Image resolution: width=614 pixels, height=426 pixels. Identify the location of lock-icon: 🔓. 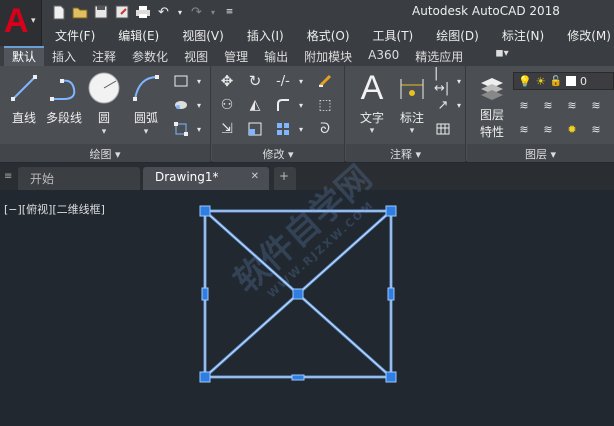
(556, 81).